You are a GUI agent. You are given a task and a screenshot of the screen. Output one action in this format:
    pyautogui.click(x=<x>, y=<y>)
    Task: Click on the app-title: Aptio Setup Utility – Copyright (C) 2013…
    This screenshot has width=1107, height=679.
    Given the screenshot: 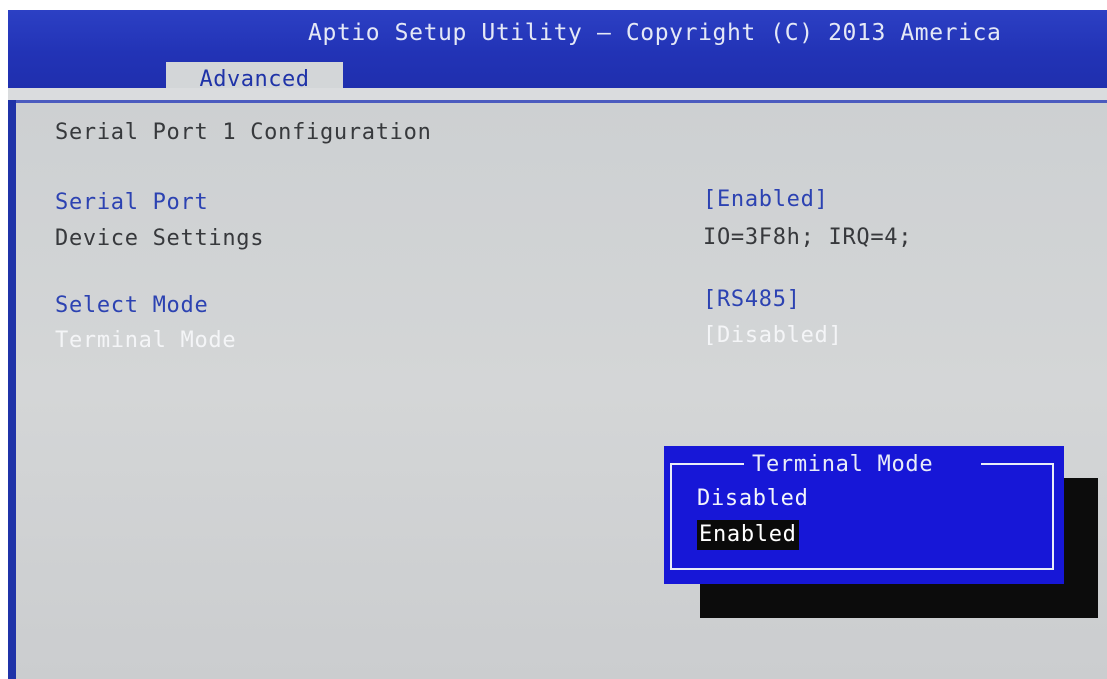 What is the action you would take?
    pyautogui.click(x=655, y=33)
    